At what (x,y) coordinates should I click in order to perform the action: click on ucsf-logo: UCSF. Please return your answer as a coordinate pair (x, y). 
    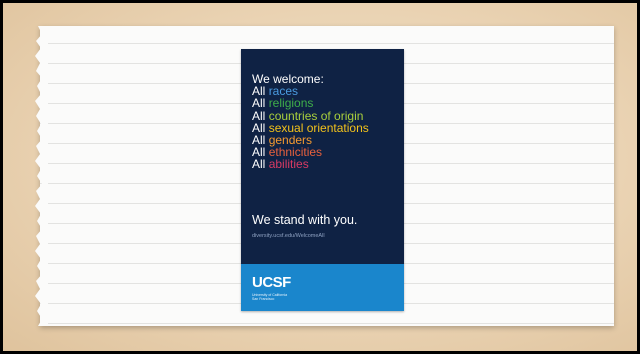
    Looking at the image, I should click on (271, 282).